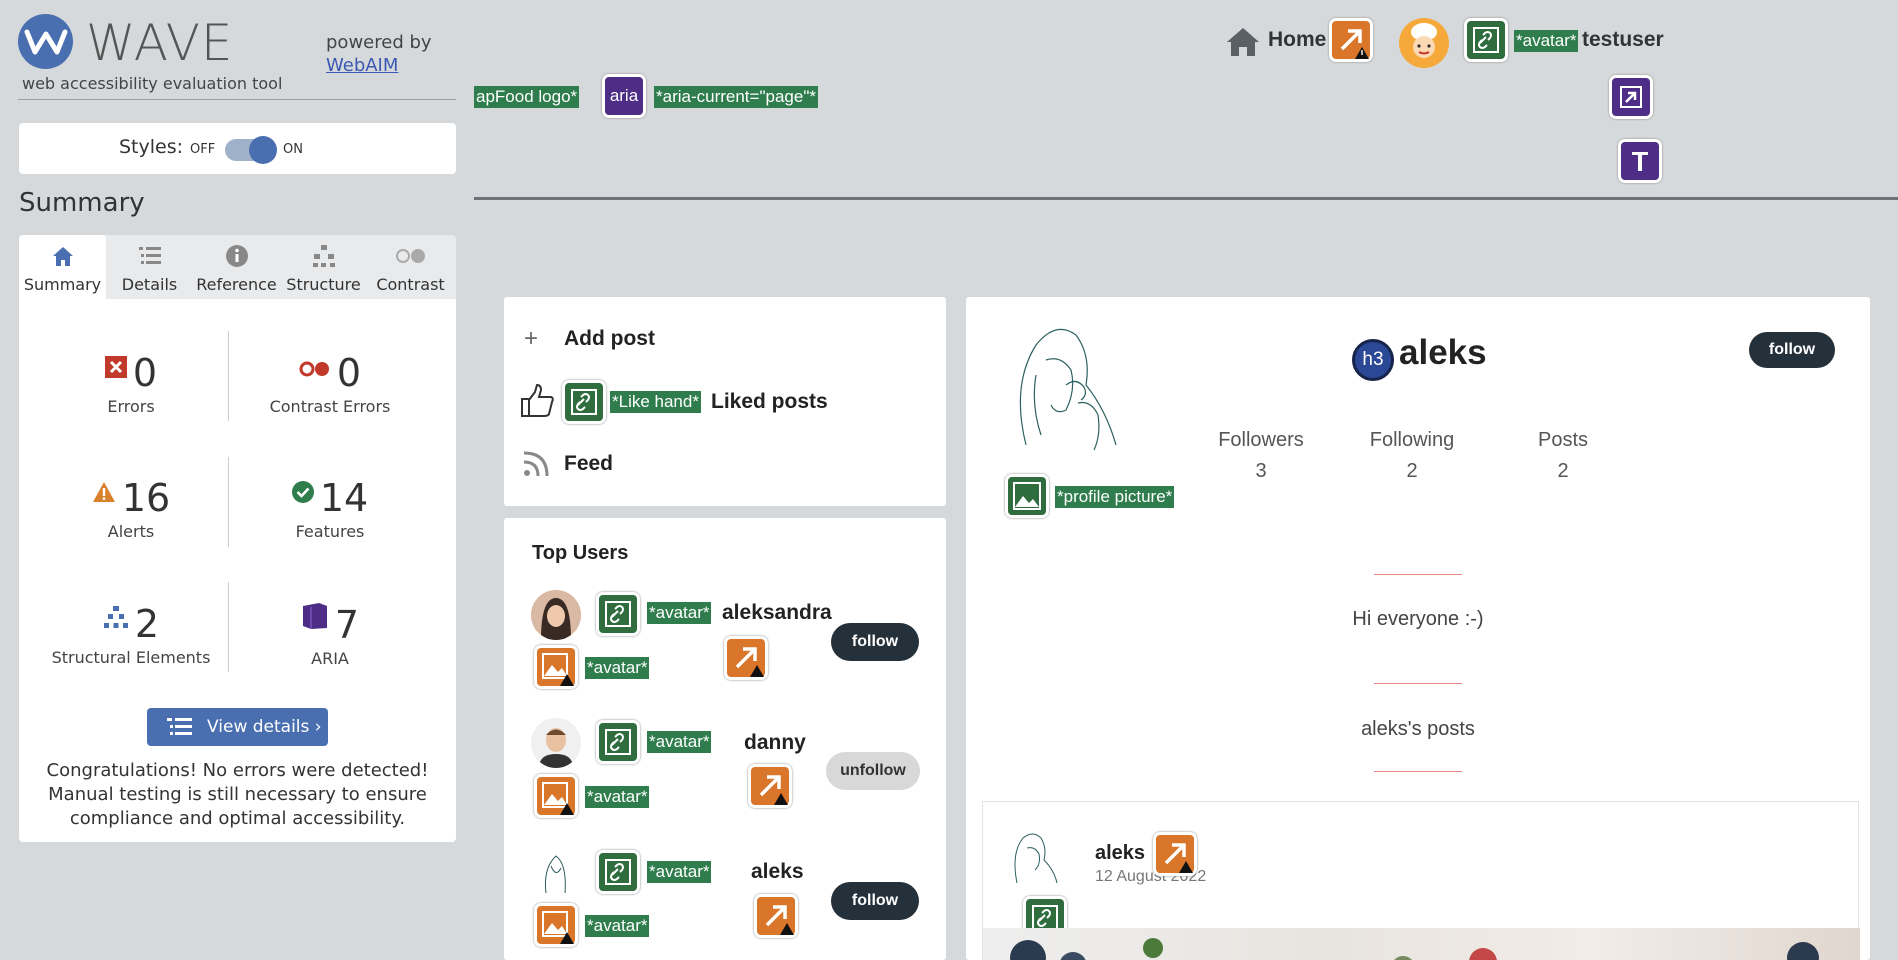 Image resolution: width=1898 pixels, height=960 pixels. What do you see at coordinates (410, 267) in the screenshot?
I see `tab-contrast: Contrast` at bounding box center [410, 267].